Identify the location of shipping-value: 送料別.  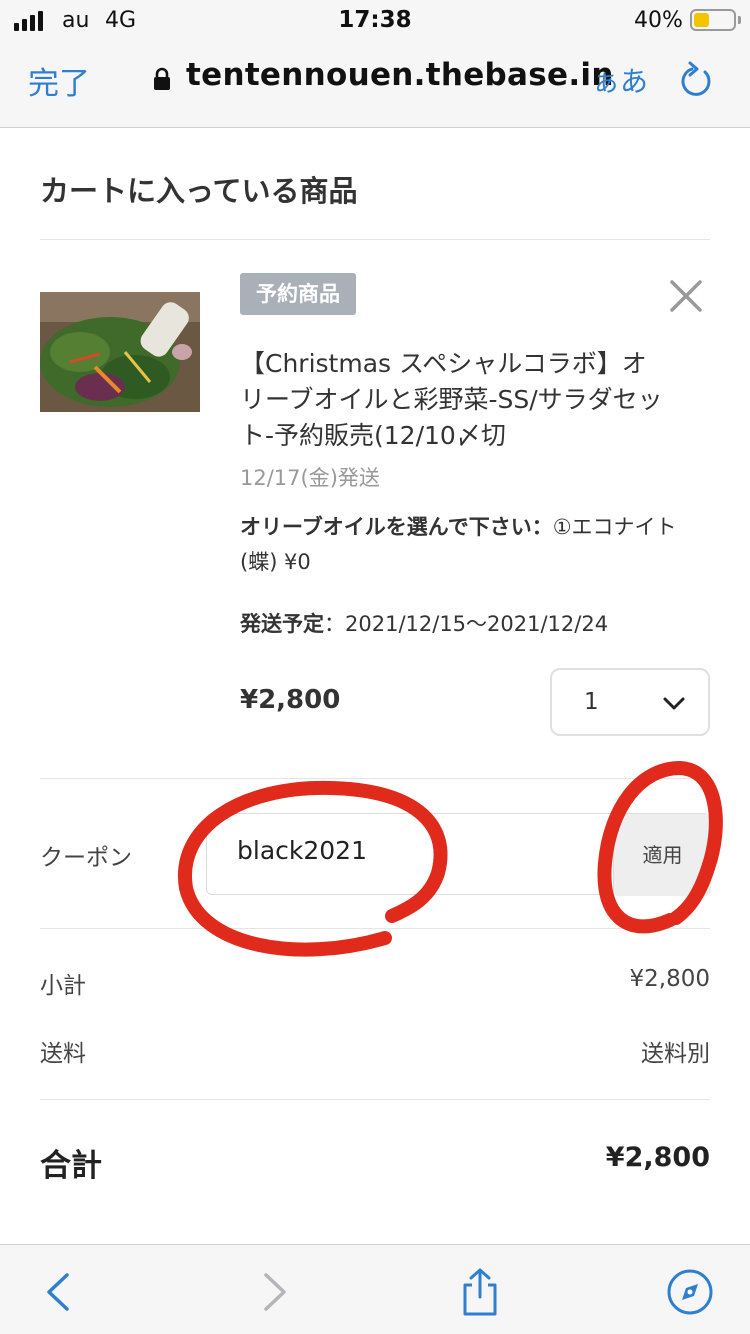
(675, 1054).